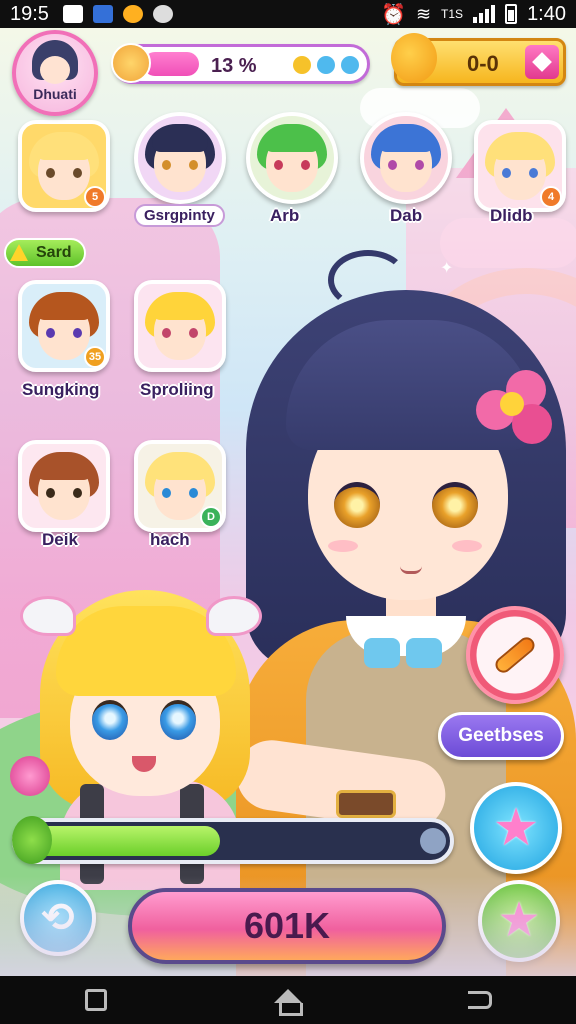 The width and height of the screenshot is (576, 1024). I want to click on star-button: ★, so click(516, 828).